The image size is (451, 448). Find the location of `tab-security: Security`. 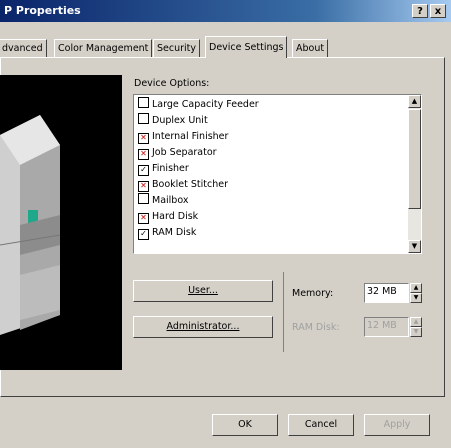

tab-security: Security is located at coordinates (177, 48).